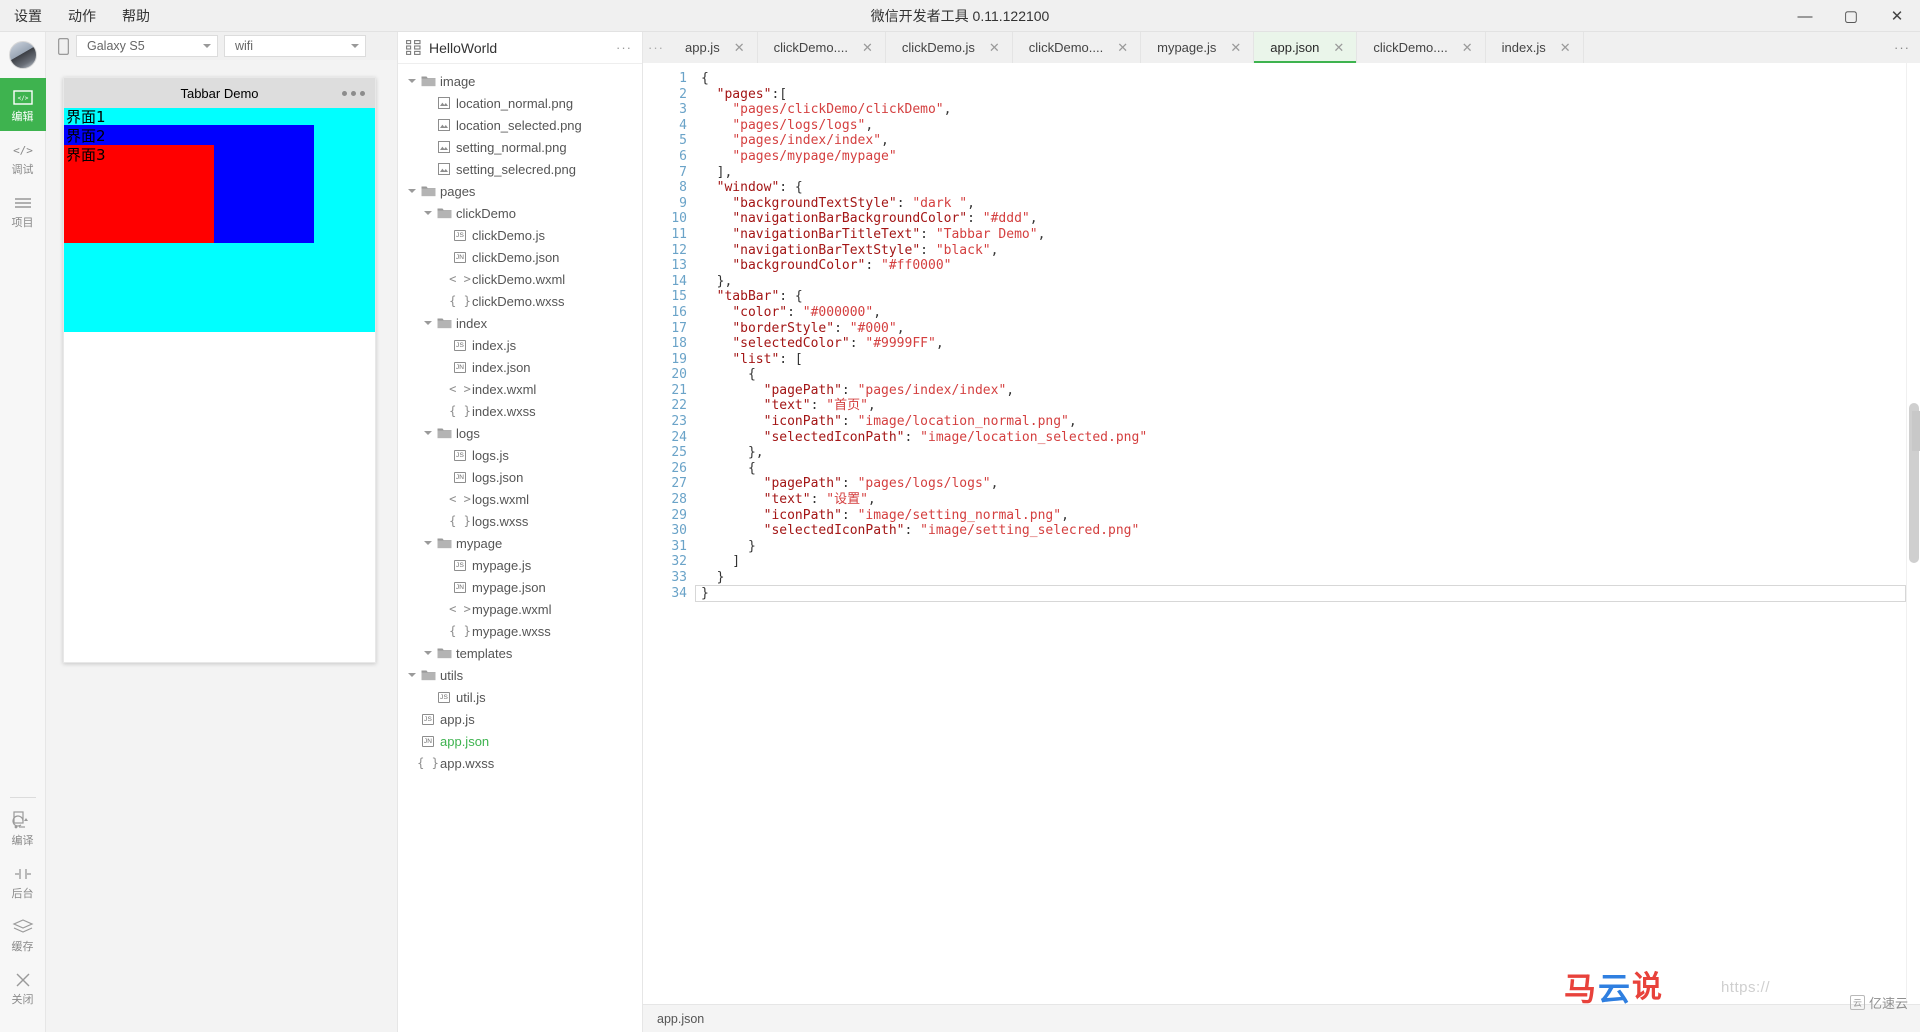 Image resolution: width=1920 pixels, height=1032 pixels. Describe the element at coordinates (520, 323) in the screenshot. I see `tree-folder: index` at that location.